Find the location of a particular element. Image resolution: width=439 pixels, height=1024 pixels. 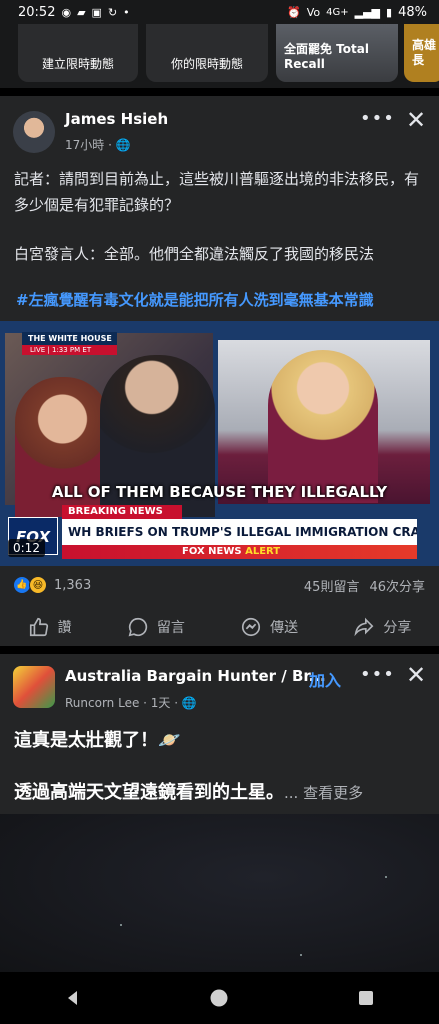

like-button: 讚 is located at coordinates (50, 627).